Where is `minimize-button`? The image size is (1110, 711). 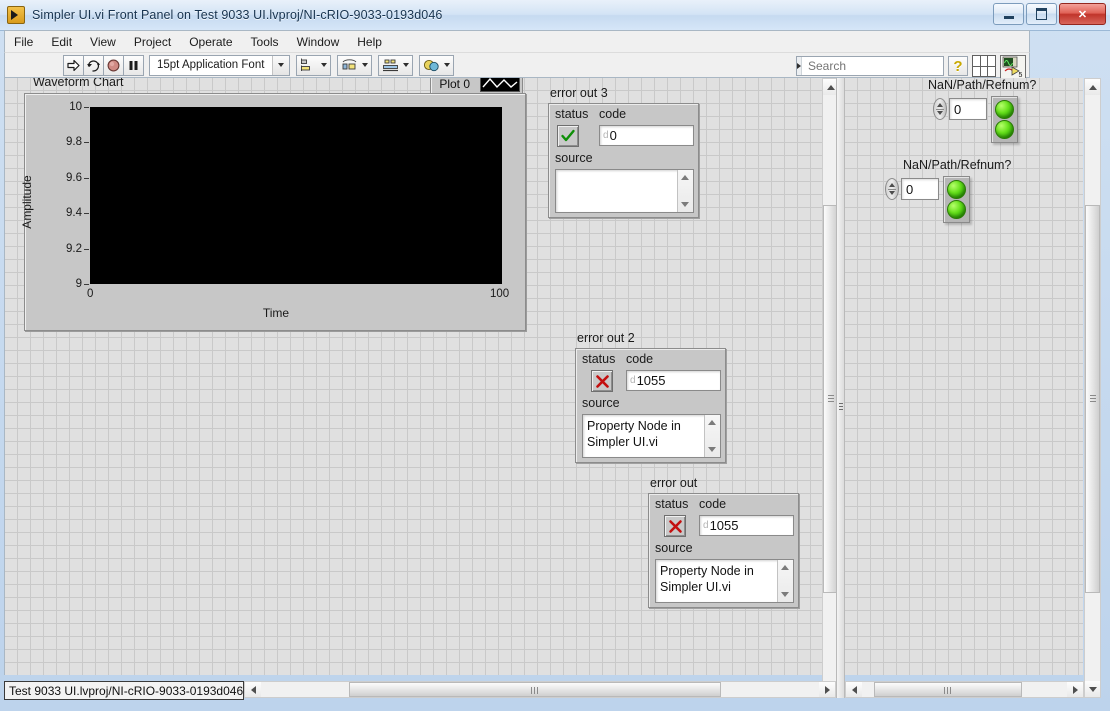
minimize-button is located at coordinates (1008, 14).